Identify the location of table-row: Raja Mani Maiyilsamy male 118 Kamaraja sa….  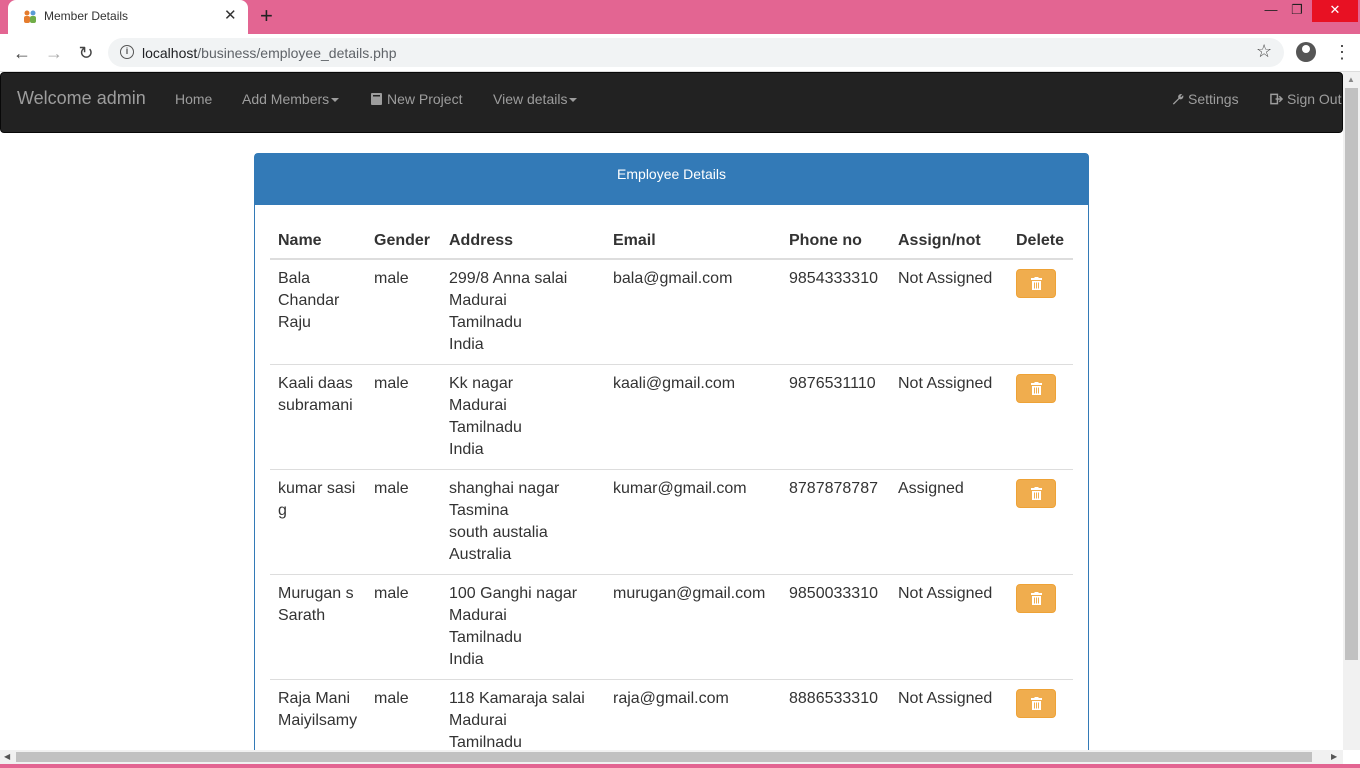
(671, 714).